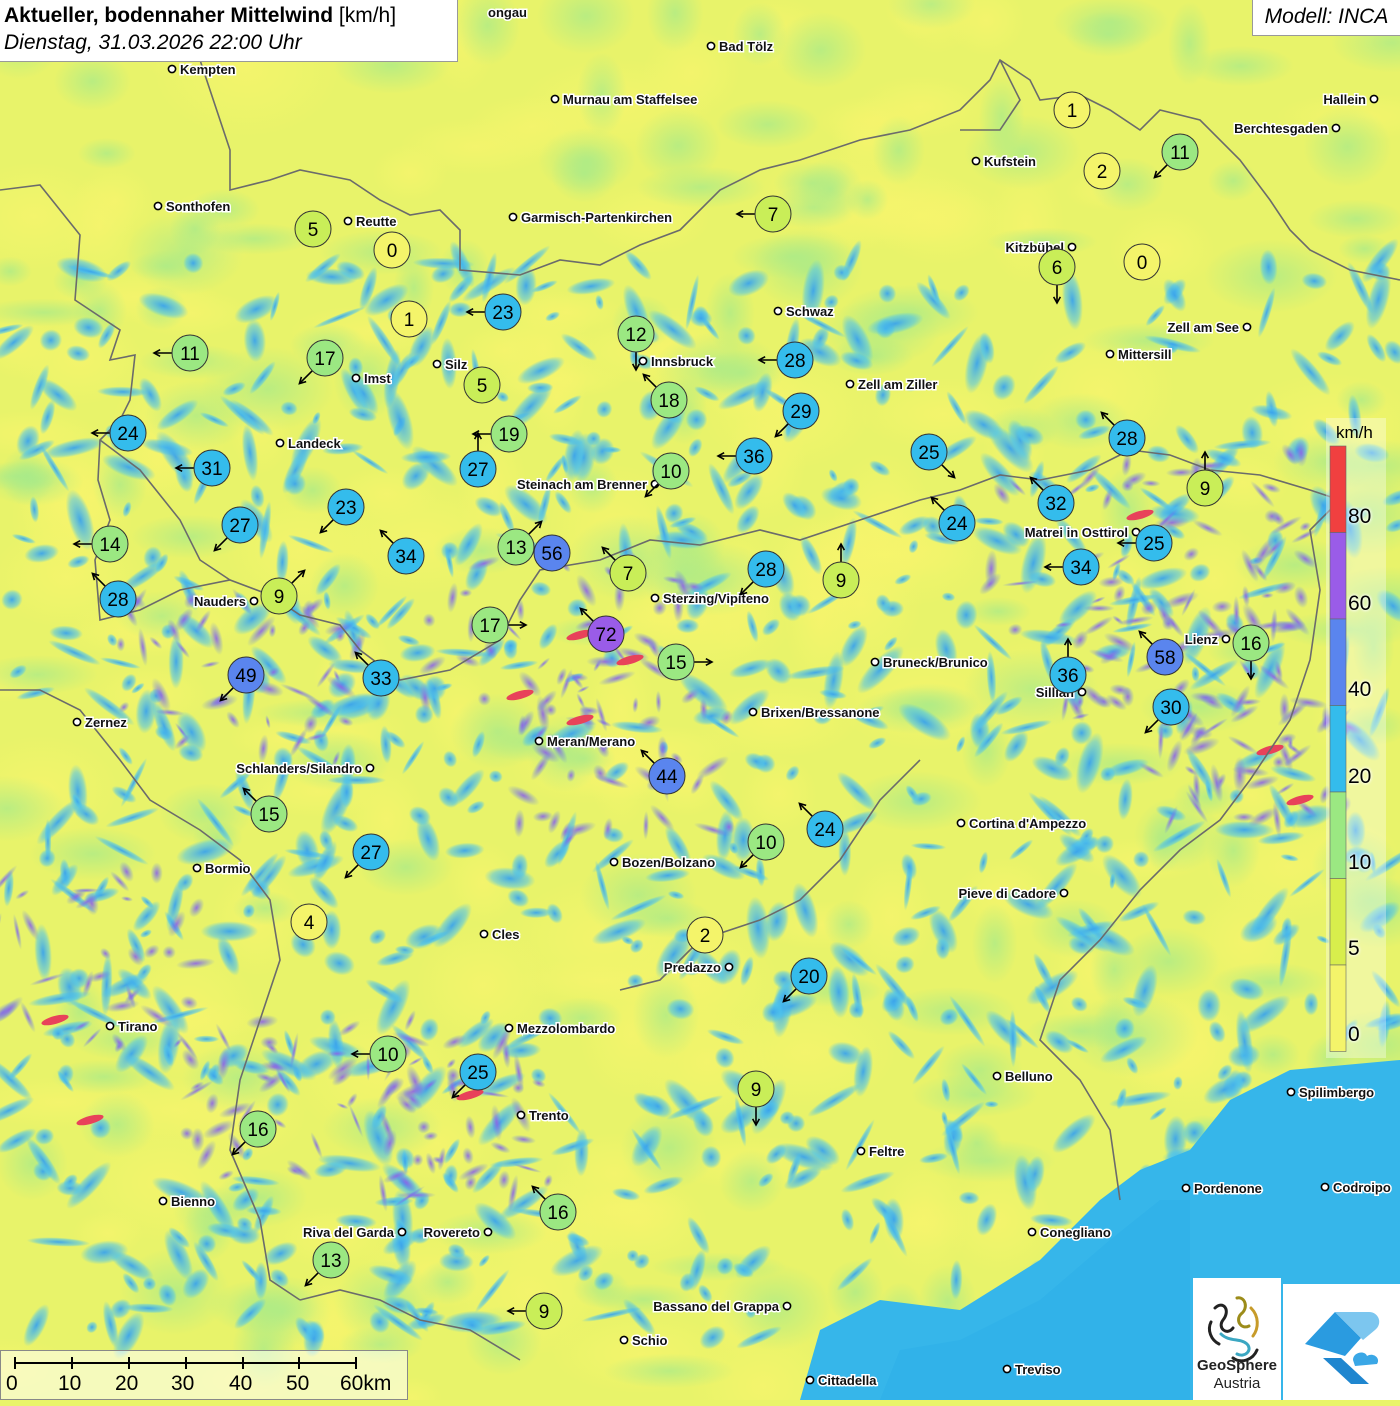 The width and height of the screenshot is (1400, 1406). Describe the element at coordinates (376, 221) in the screenshot. I see `svg-text: Reutte` at that location.